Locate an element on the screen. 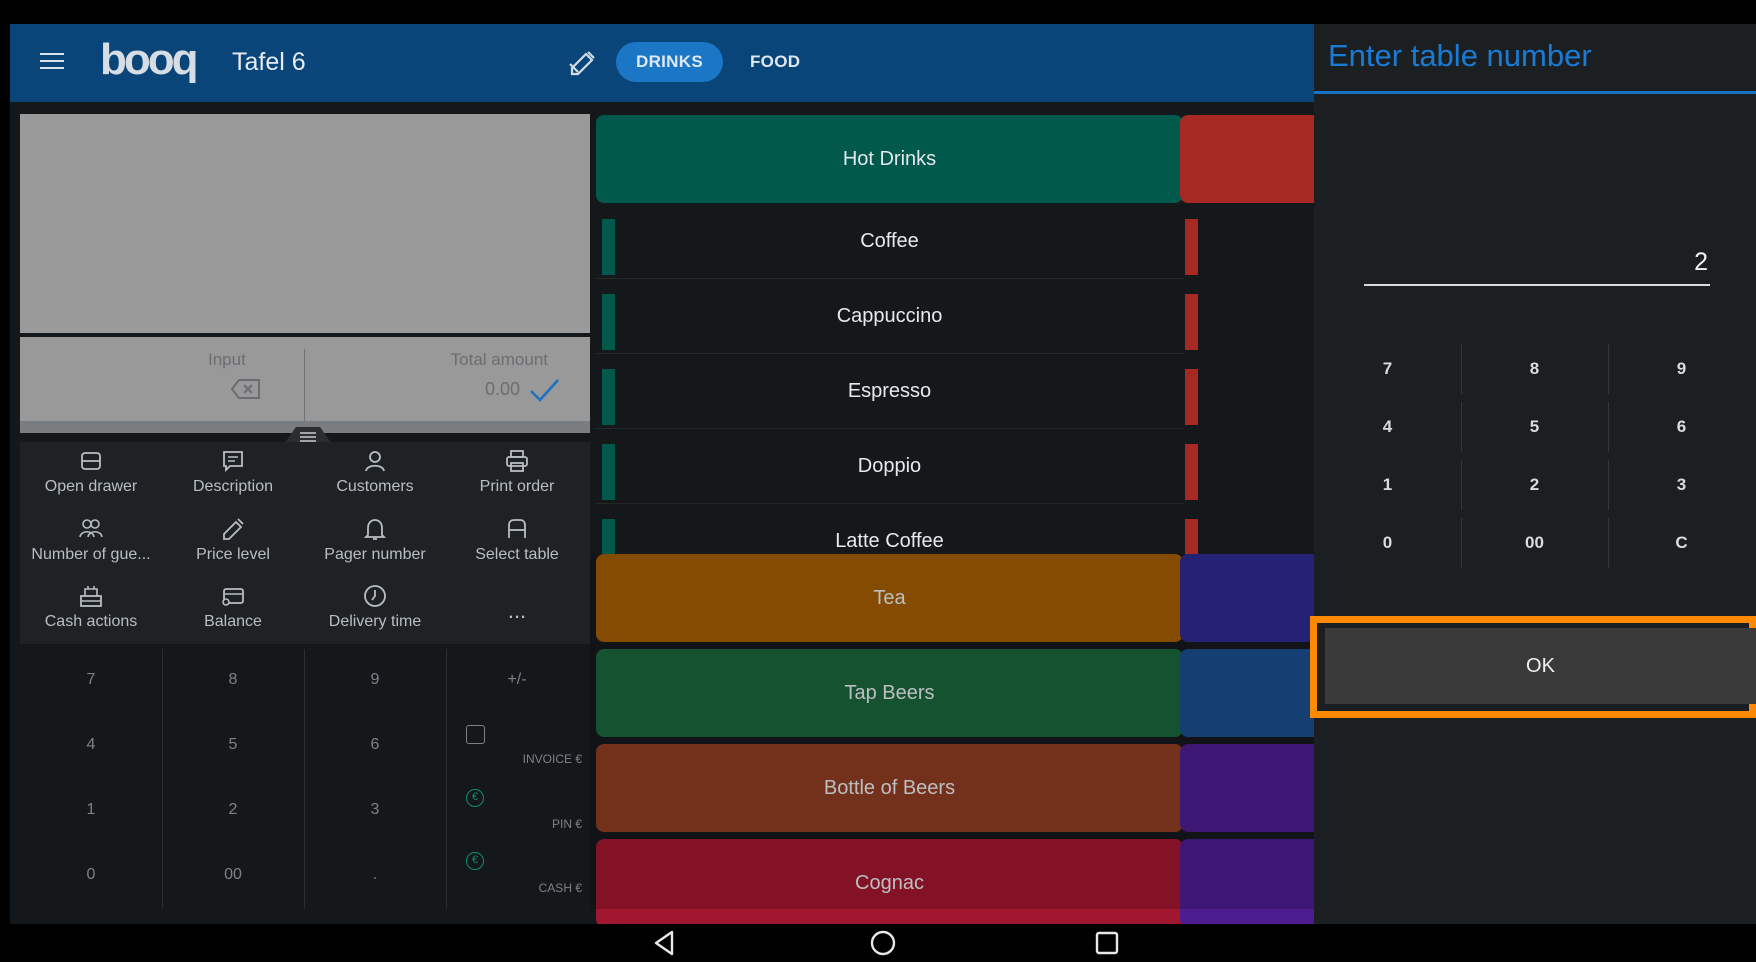  product-espresso: Espresso is located at coordinates (889, 394).